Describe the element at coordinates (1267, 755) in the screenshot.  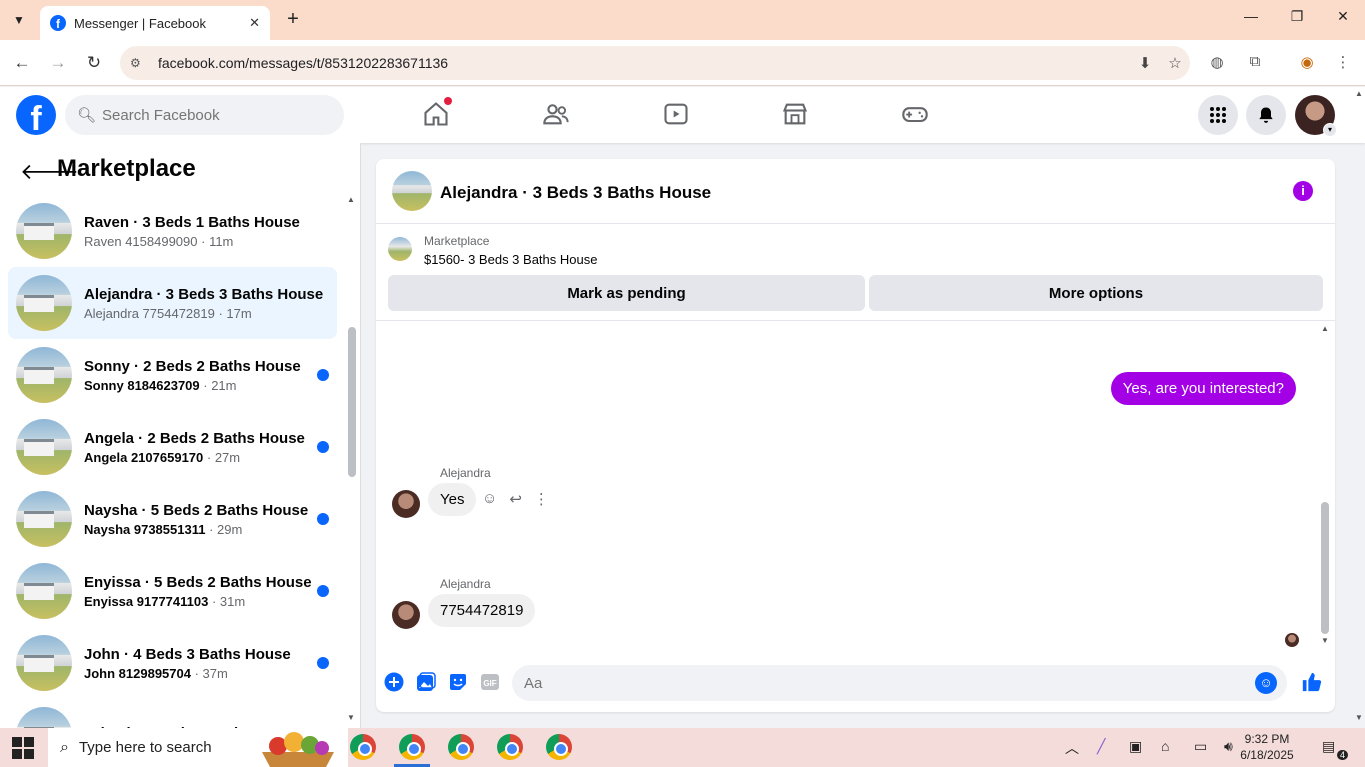
I see `clock-date: 6/18/2025` at that location.